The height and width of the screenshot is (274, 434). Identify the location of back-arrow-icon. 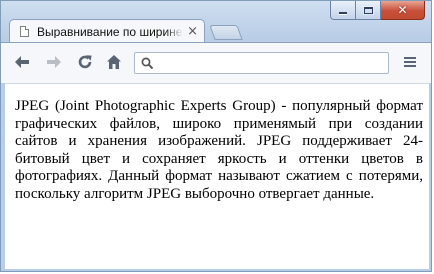
(22, 62).